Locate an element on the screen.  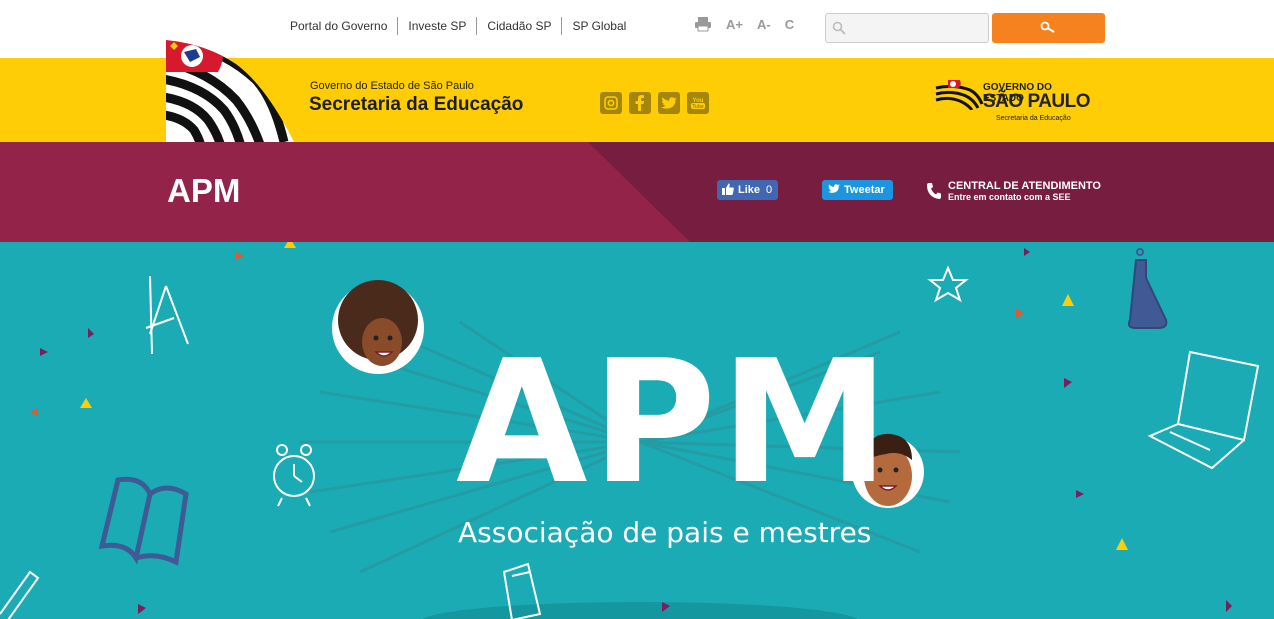
search-input is located at coordinates (917, 28).